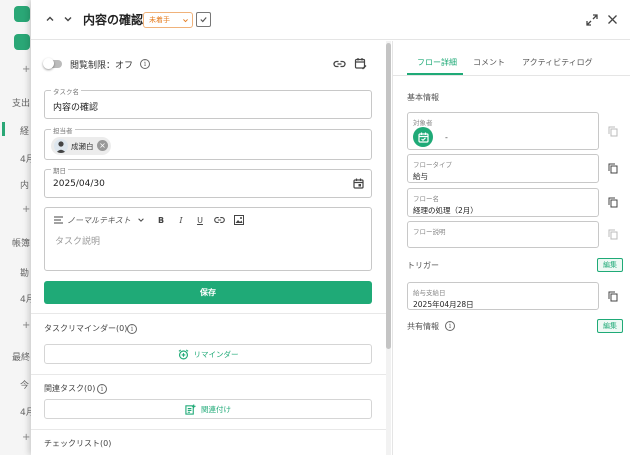 This screenshot has width=630, height=455. Describe the element at coordinates (70, 388) in the screenshot. I see `related-label: 関連タスク(0)` at that location.